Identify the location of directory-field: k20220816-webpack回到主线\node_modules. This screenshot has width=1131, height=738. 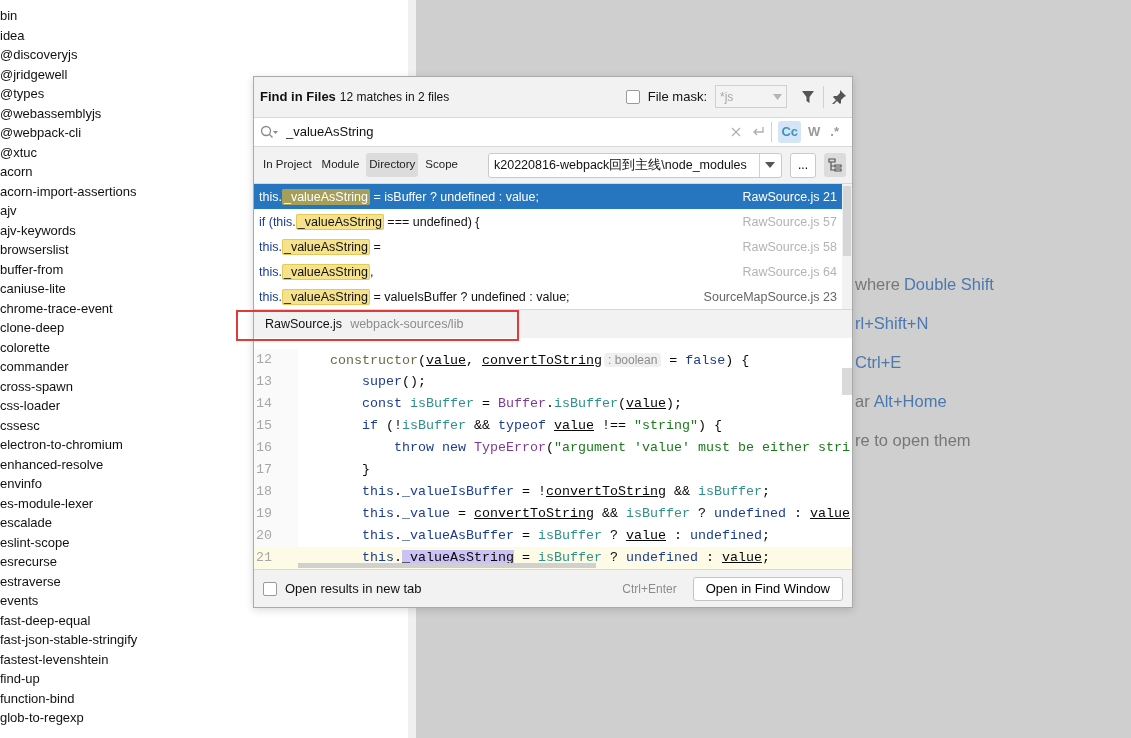
(635, 165).